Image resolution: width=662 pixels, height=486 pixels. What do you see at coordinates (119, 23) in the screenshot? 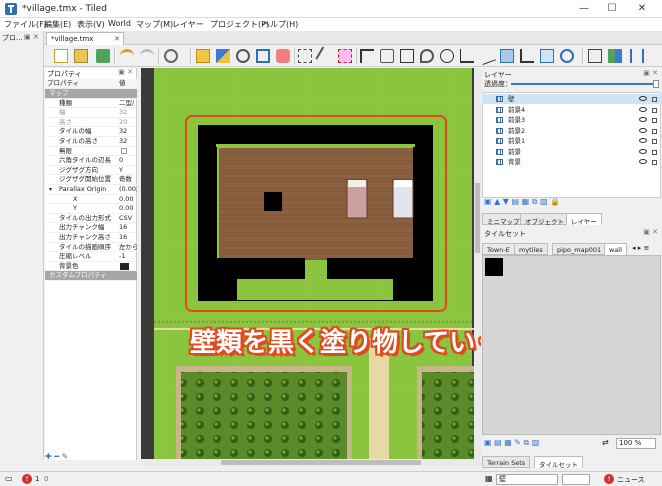
I see `menu-world: World` at bounding box center [119, 23].